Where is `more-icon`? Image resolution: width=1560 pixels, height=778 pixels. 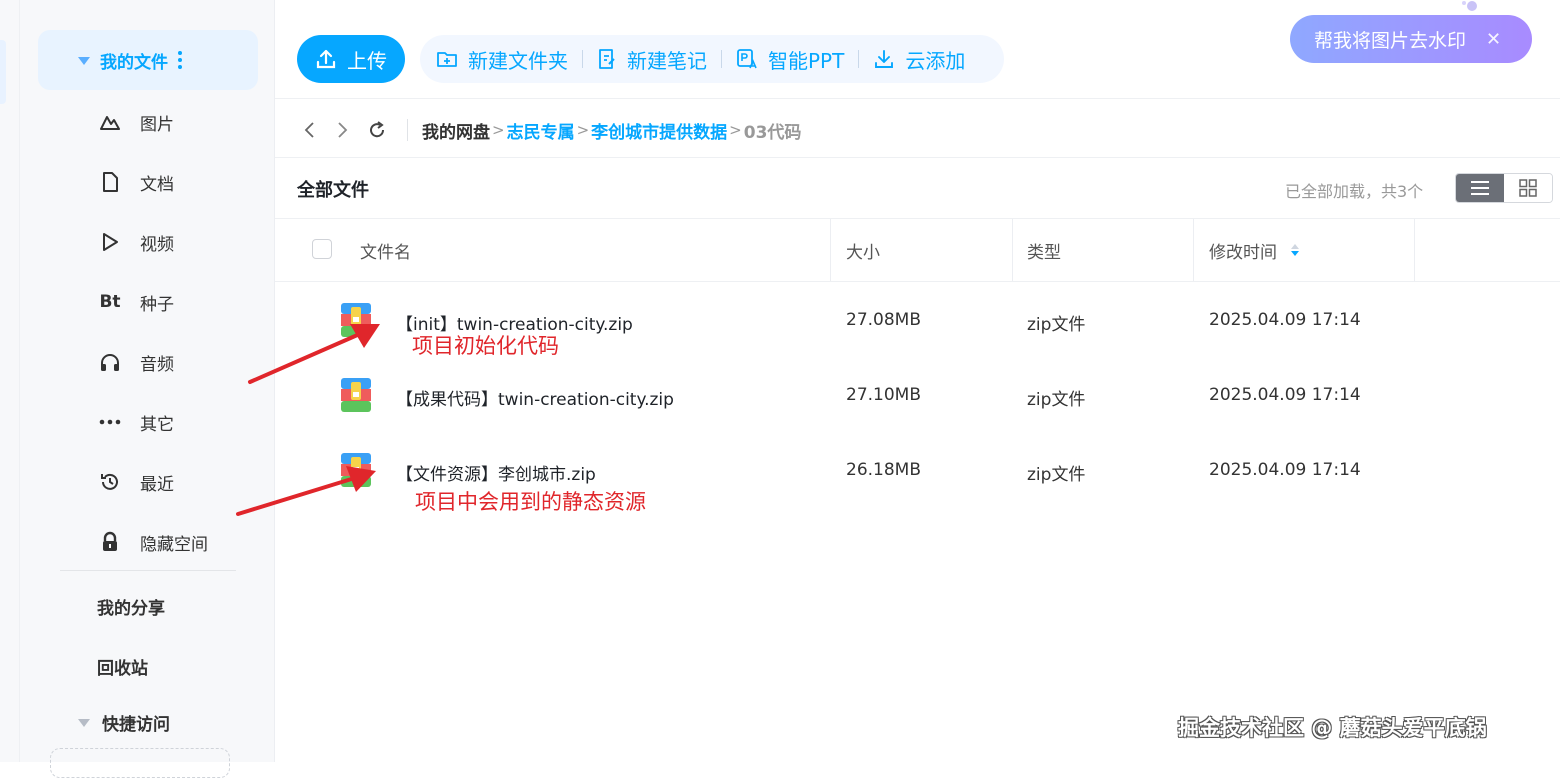 more-icon is located at coordinates (110, 422).